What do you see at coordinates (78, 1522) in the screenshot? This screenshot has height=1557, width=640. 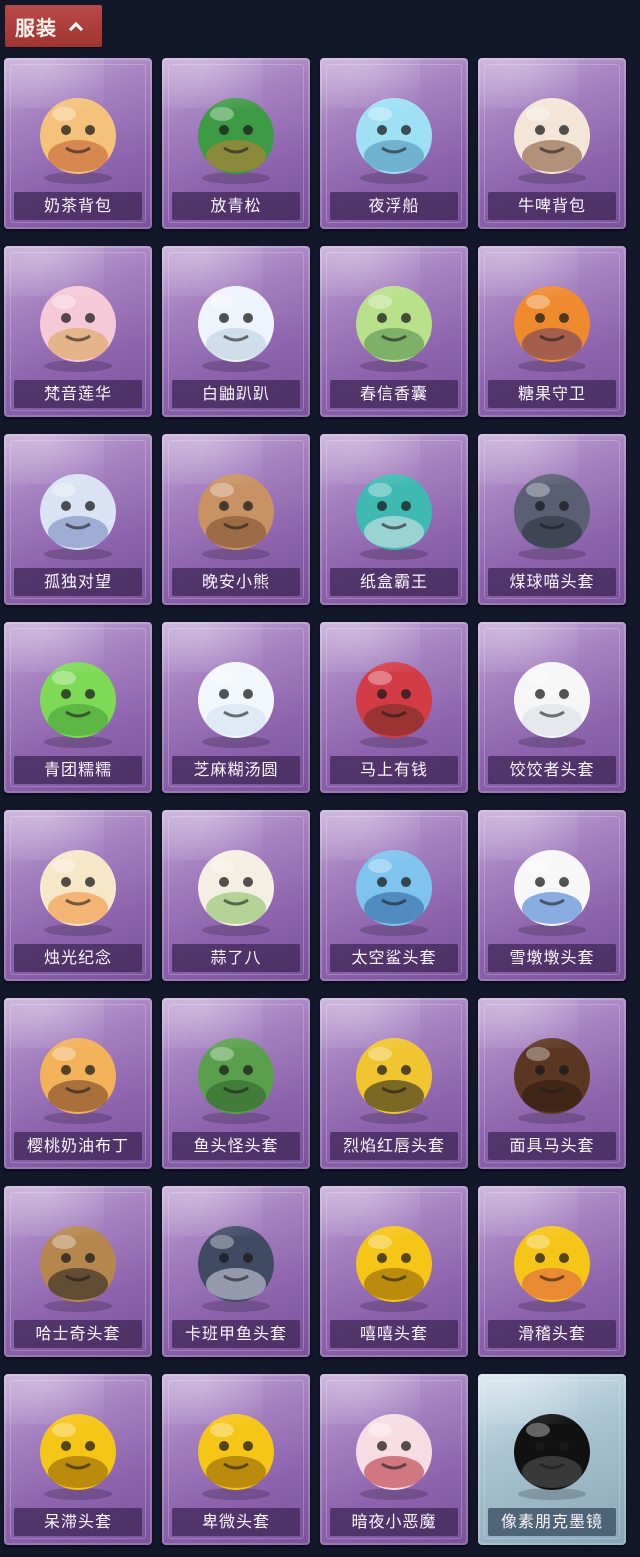 I see `item-name: 呆滞头套` at bounding box center [78, 1522].